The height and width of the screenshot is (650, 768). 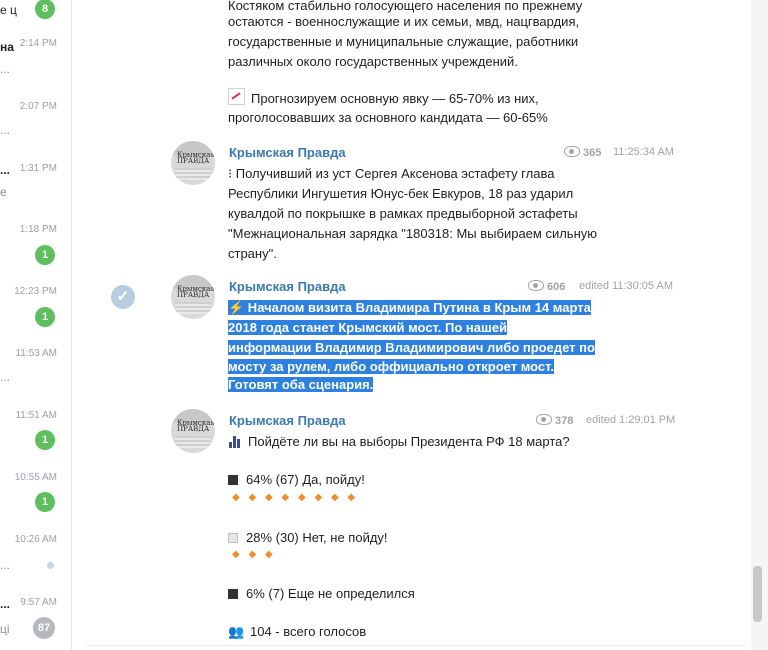 I want to click on chat-time: 11:51 AM, so click(x=36, y=415).